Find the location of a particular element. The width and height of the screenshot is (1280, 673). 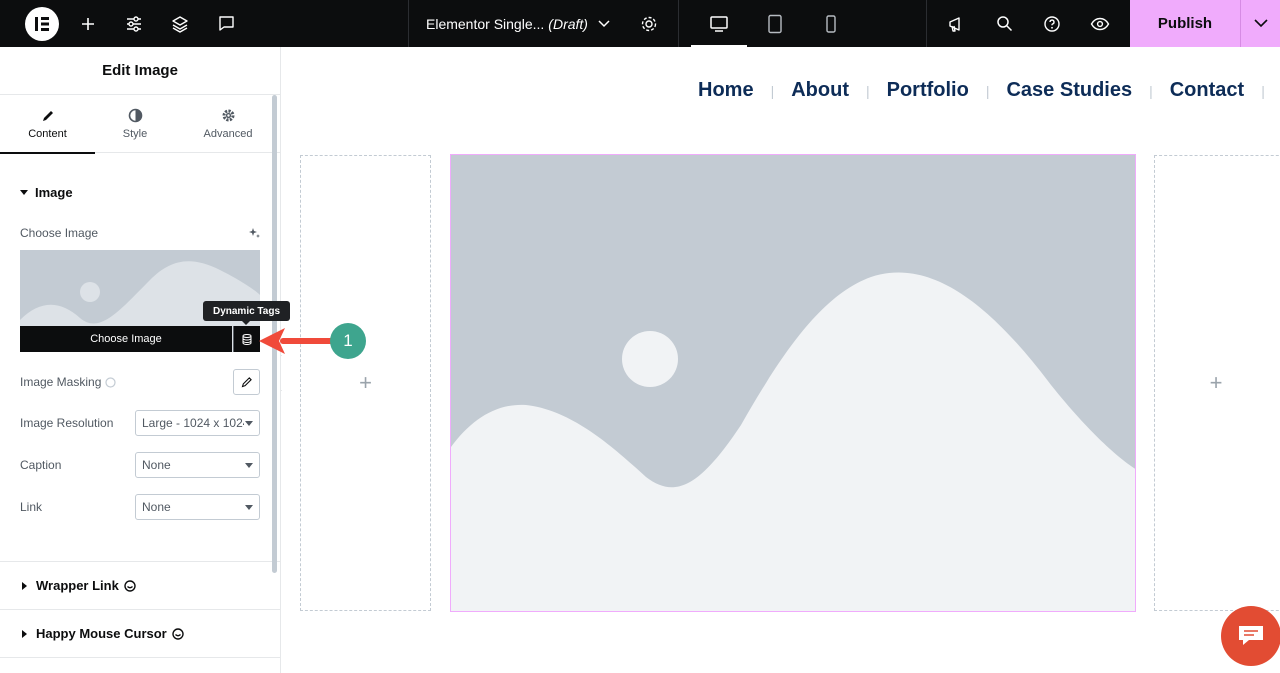

link-label: Link is located at coordinates (31, 507).